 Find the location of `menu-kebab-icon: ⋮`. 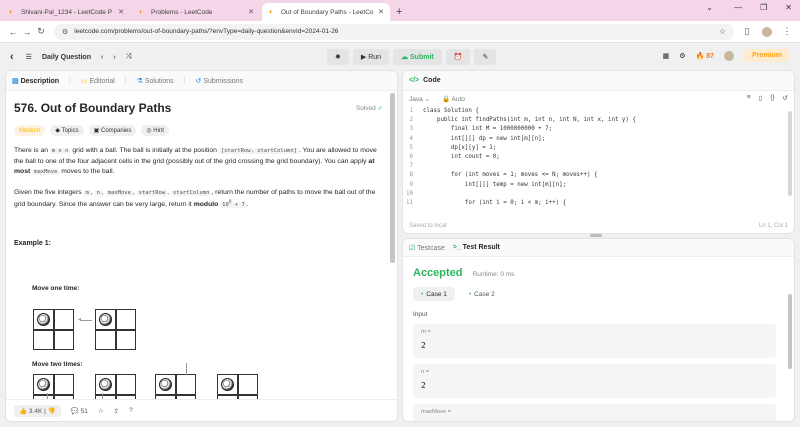

menu-kebab-icon: ⋮ is located at coordinates (787, 31).